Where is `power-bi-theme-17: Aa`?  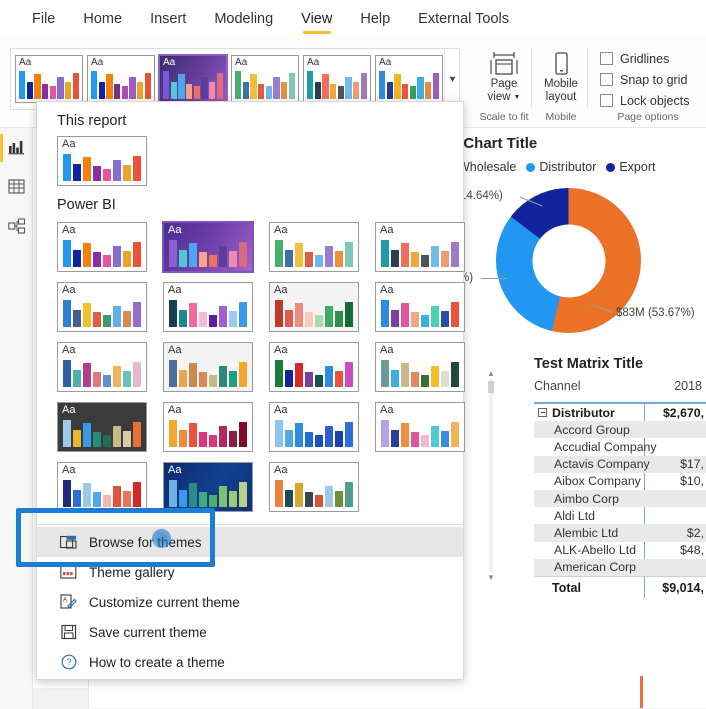
power-bi-theme-17: Aa is located at coordinates (208, 487).